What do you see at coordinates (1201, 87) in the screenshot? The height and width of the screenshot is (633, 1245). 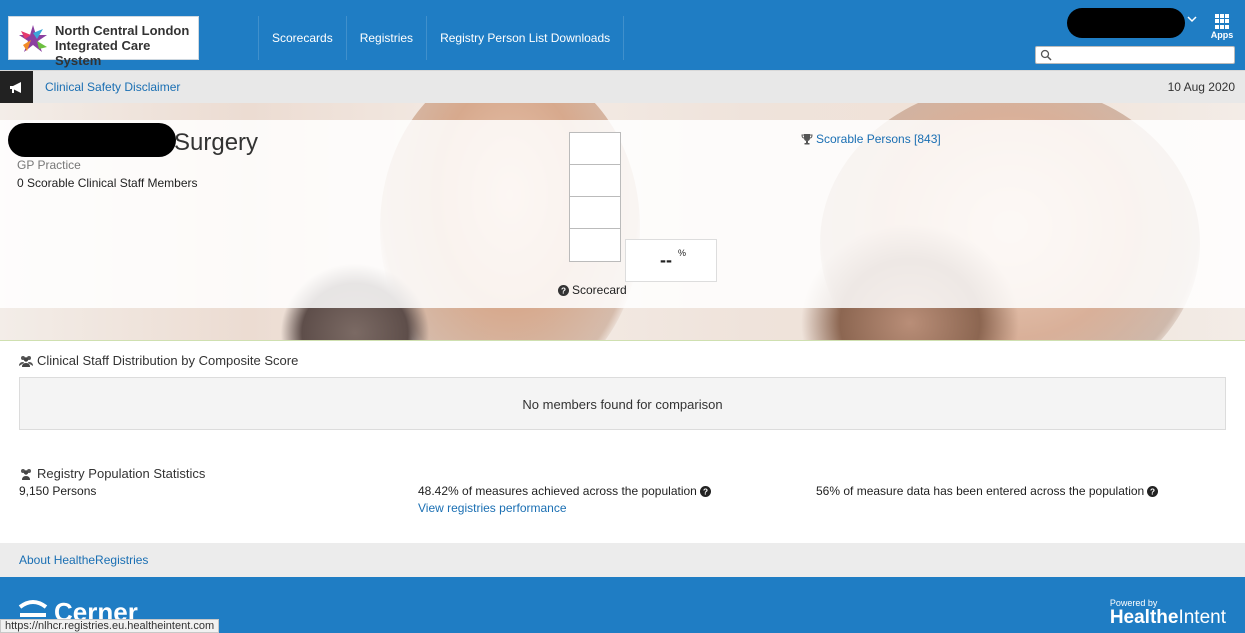 I see `current-date: 10 Aug 2020` at bounding box center [1201, 87].